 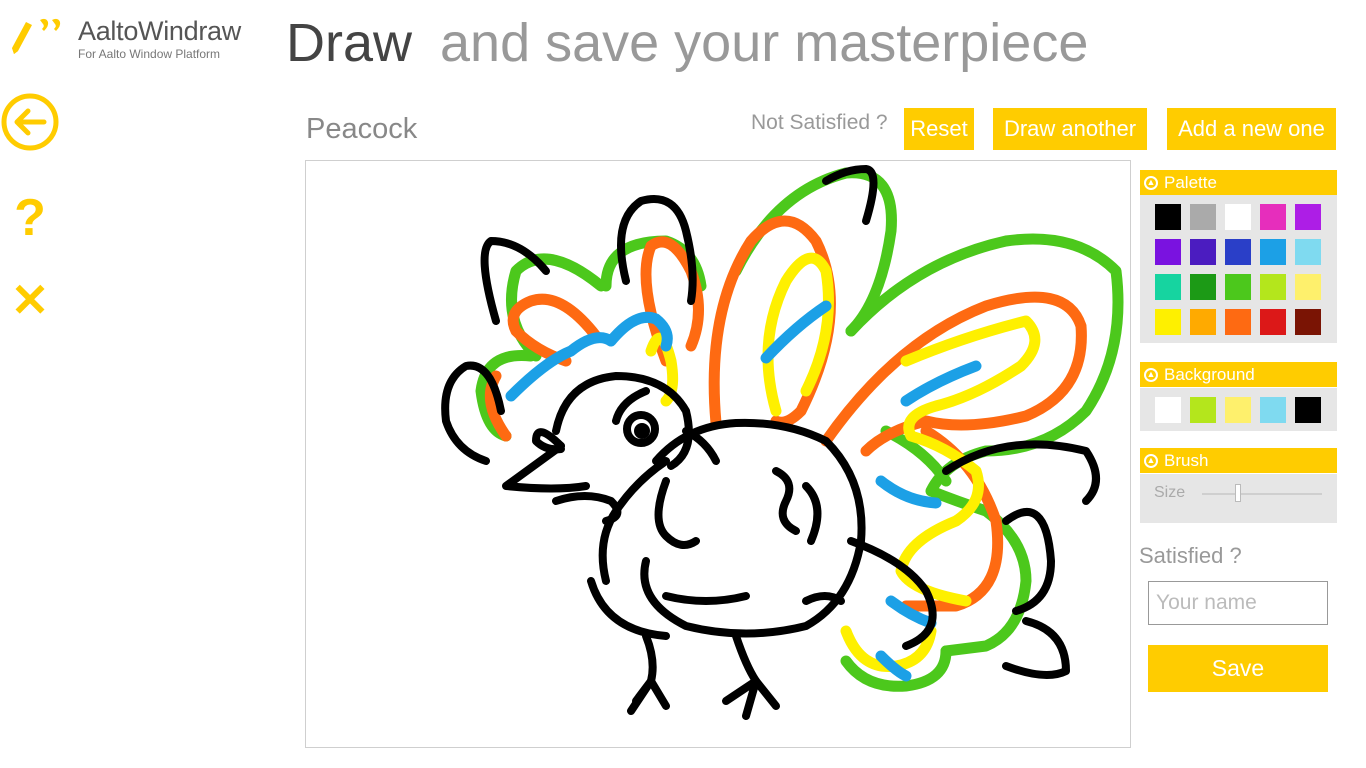 What do you see at coordinates (1209, 374) in the screenshot?
I see `background-title: Background` at bounding box center [1209, 374].